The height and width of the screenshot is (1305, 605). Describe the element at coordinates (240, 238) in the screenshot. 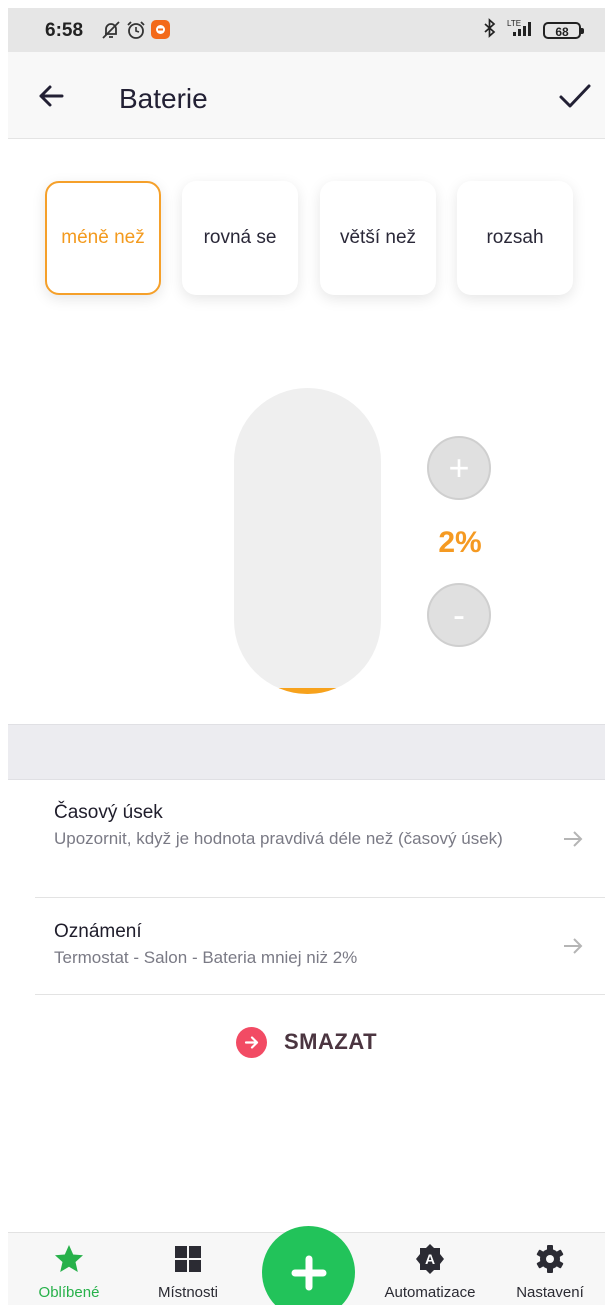

I see `condition-equals: rovná se` at that location.